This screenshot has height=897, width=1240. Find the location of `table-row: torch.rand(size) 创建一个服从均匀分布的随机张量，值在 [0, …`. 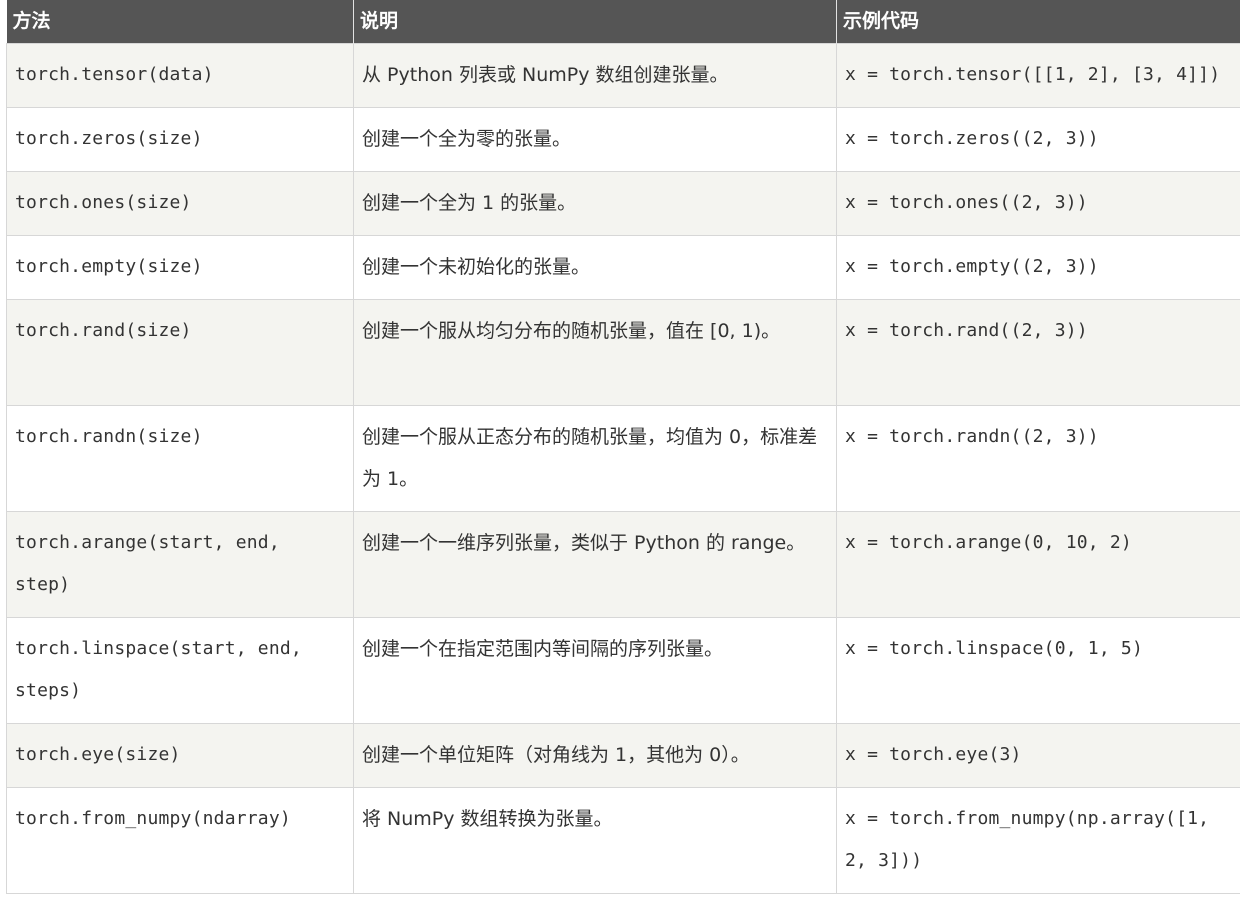

table-row: torch.rand(size) 创建一个服从均匀分布的随机张量，值在 [0, … is located at coordinates (623, 352).